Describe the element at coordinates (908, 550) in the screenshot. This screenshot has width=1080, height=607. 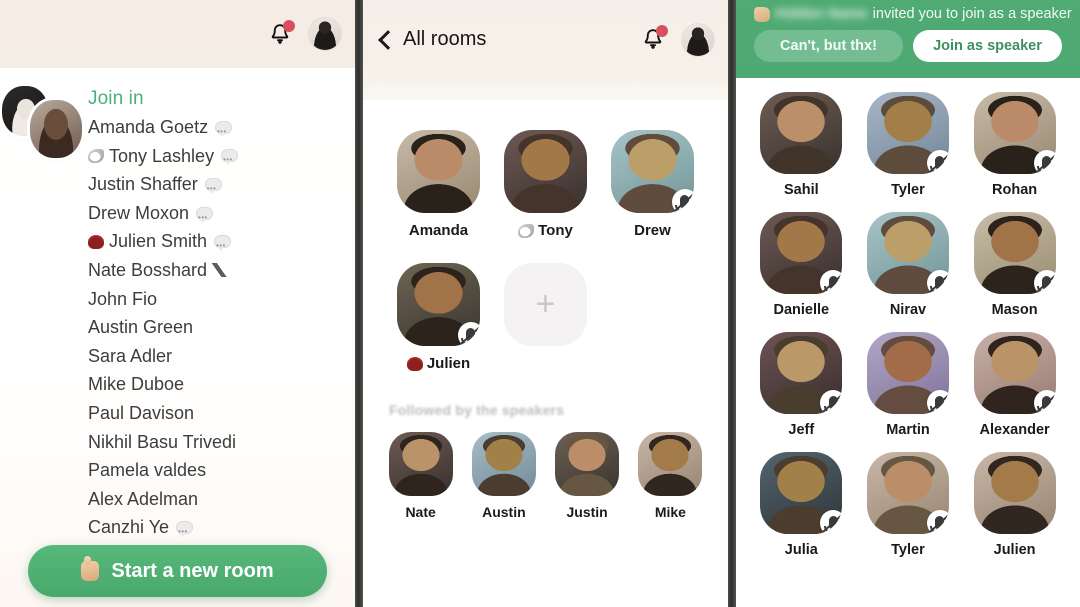
I see `participant-name: Tyler` at that location.